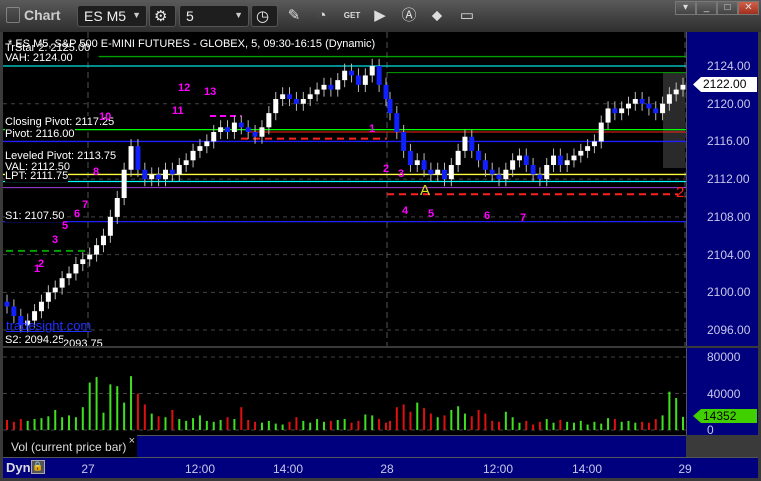 This screenshot has height=481, width=761. I want to click on drawing-tool-button: ✎, so click(294, 16).